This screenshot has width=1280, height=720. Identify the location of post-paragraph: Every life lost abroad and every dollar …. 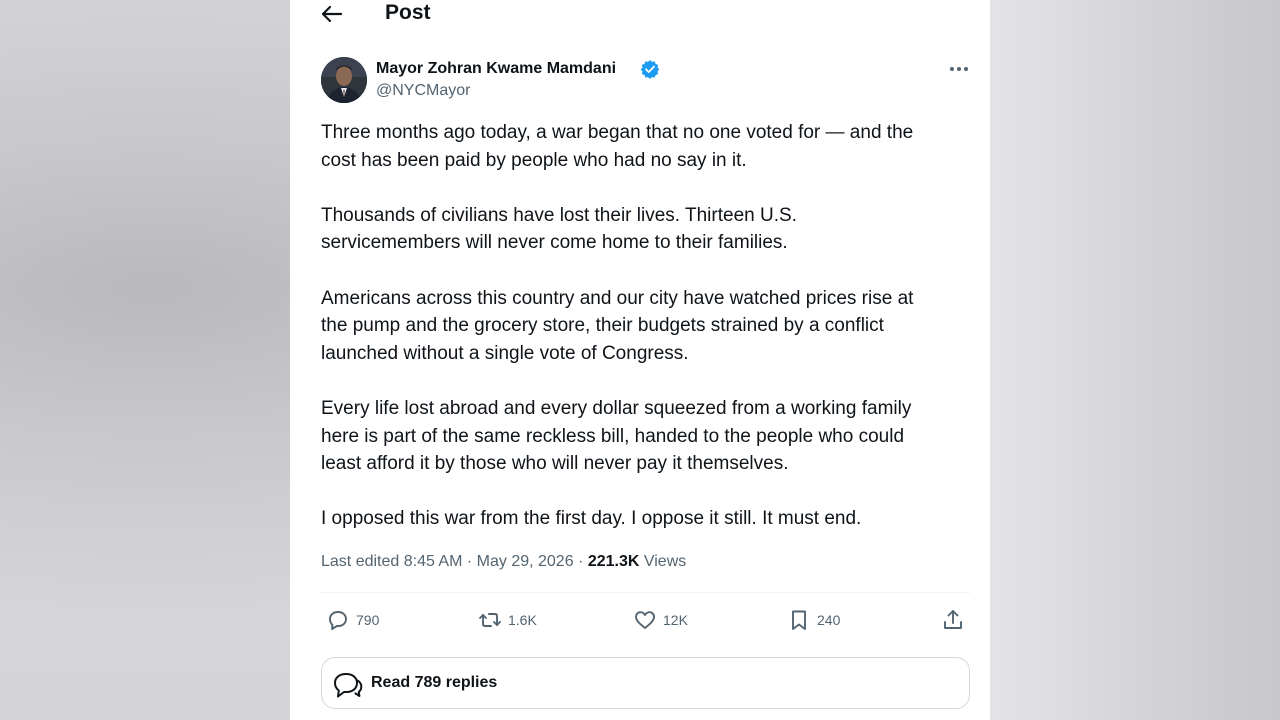
(616, 436).